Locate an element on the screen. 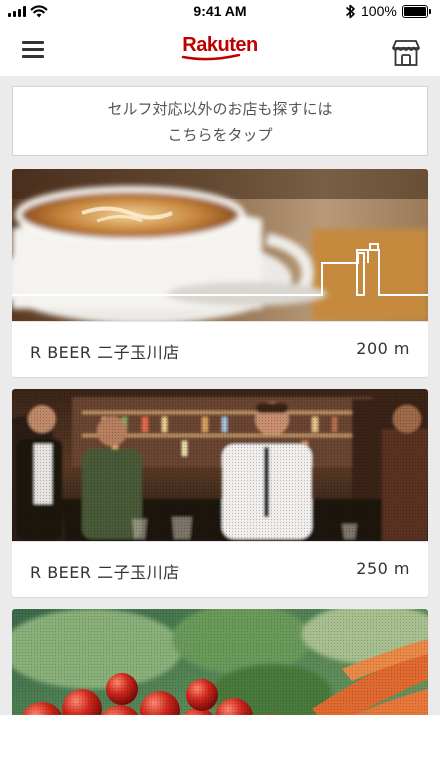 This screenshot has height=782, width=440. banner-line-1: セルフ対応以外のお店も探すには is located at coordinates (220, 109).